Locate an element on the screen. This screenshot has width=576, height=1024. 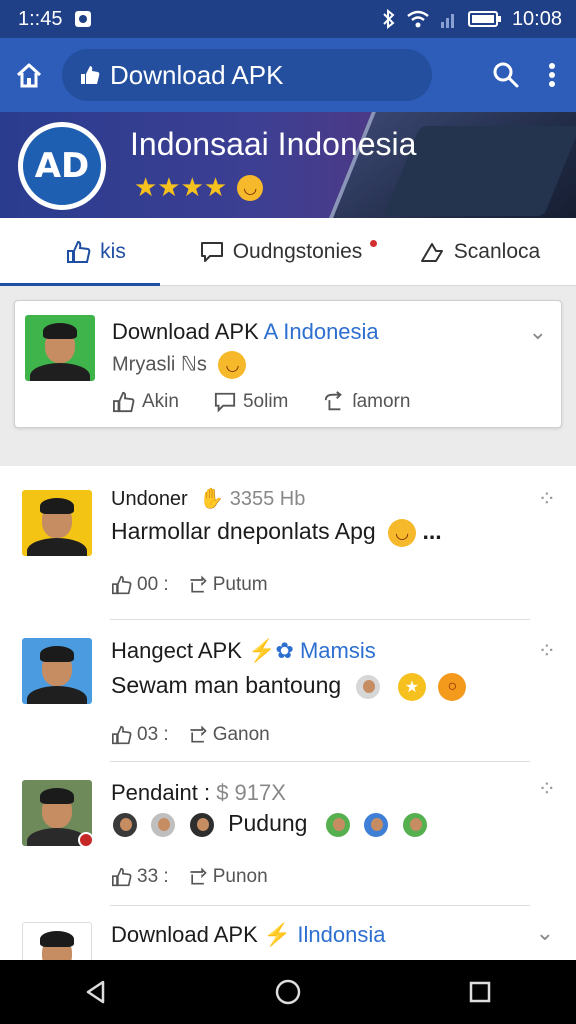
featured-subtitle: Mryasli ℕs ◡ is located at coordinates (179, 365).